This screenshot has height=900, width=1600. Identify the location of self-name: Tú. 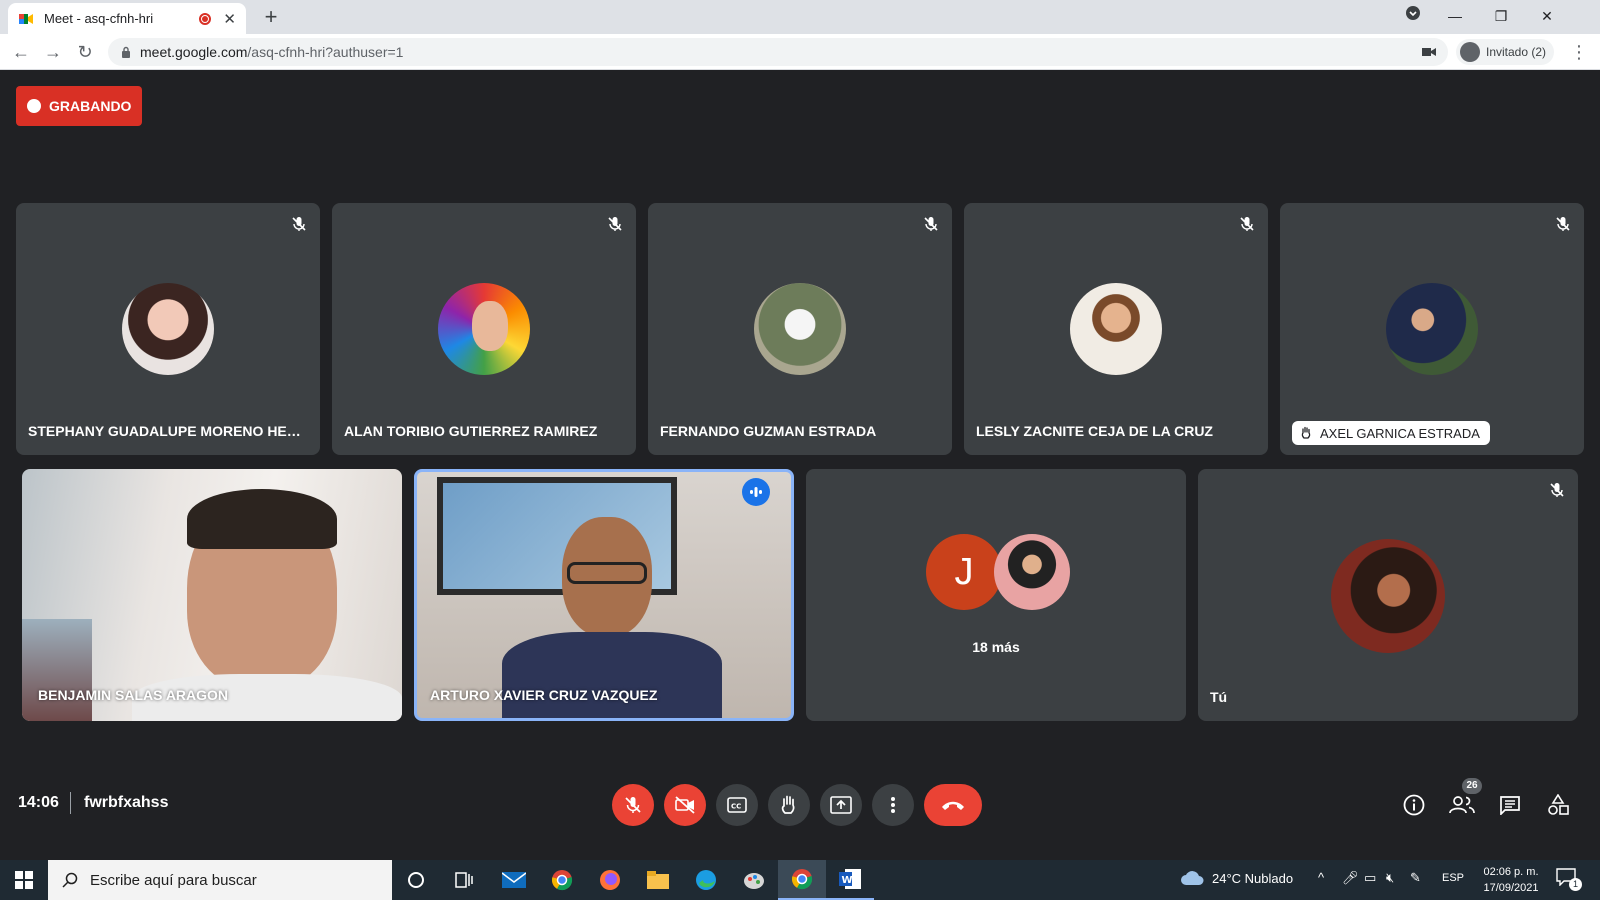
(1219, 697).